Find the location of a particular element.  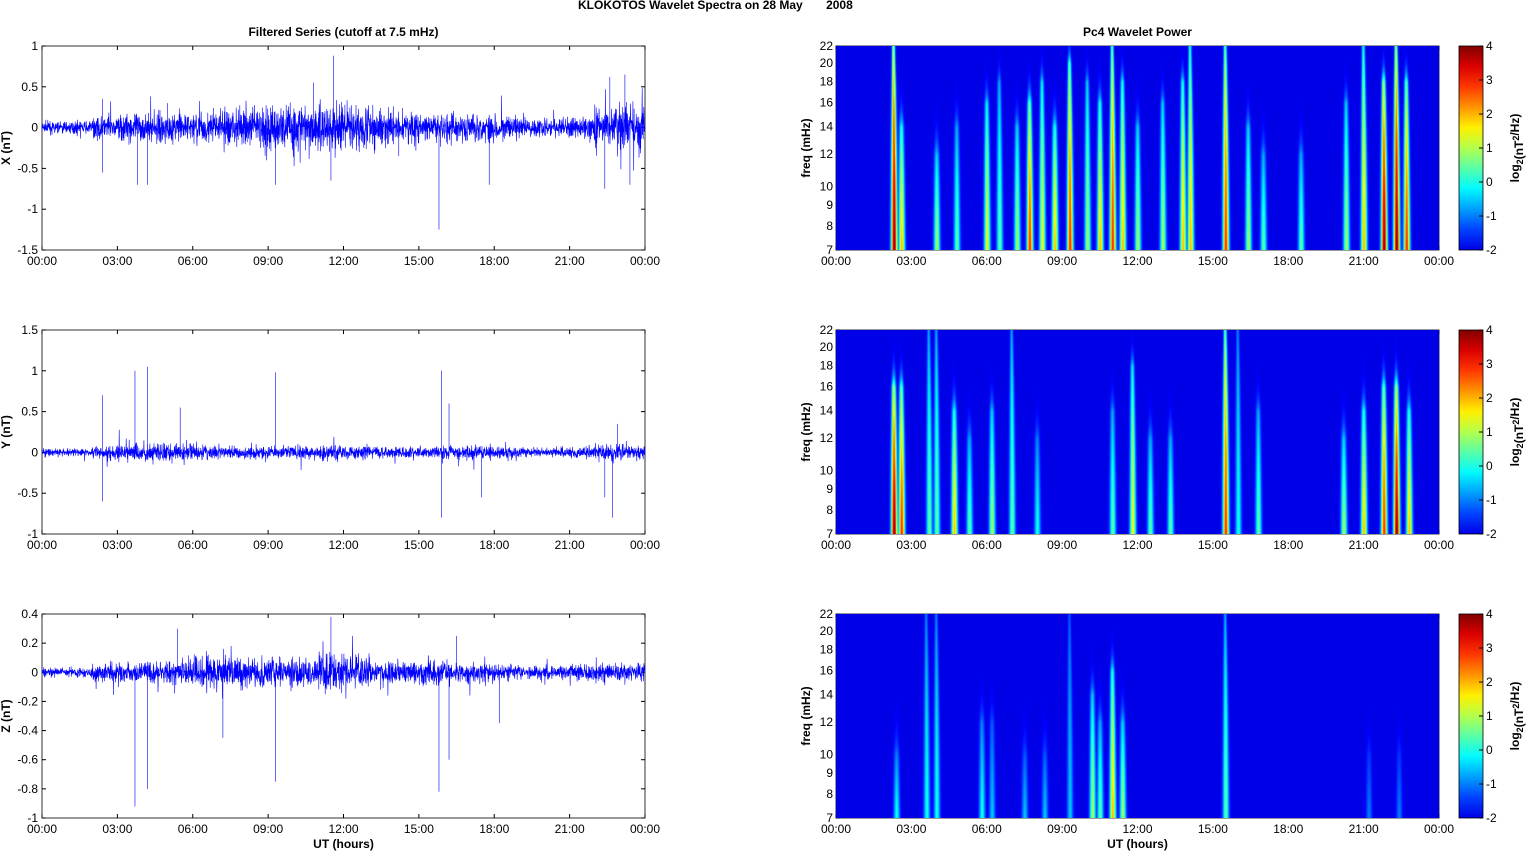

y-tick-label: 8 is located at coordinates (829, 794).